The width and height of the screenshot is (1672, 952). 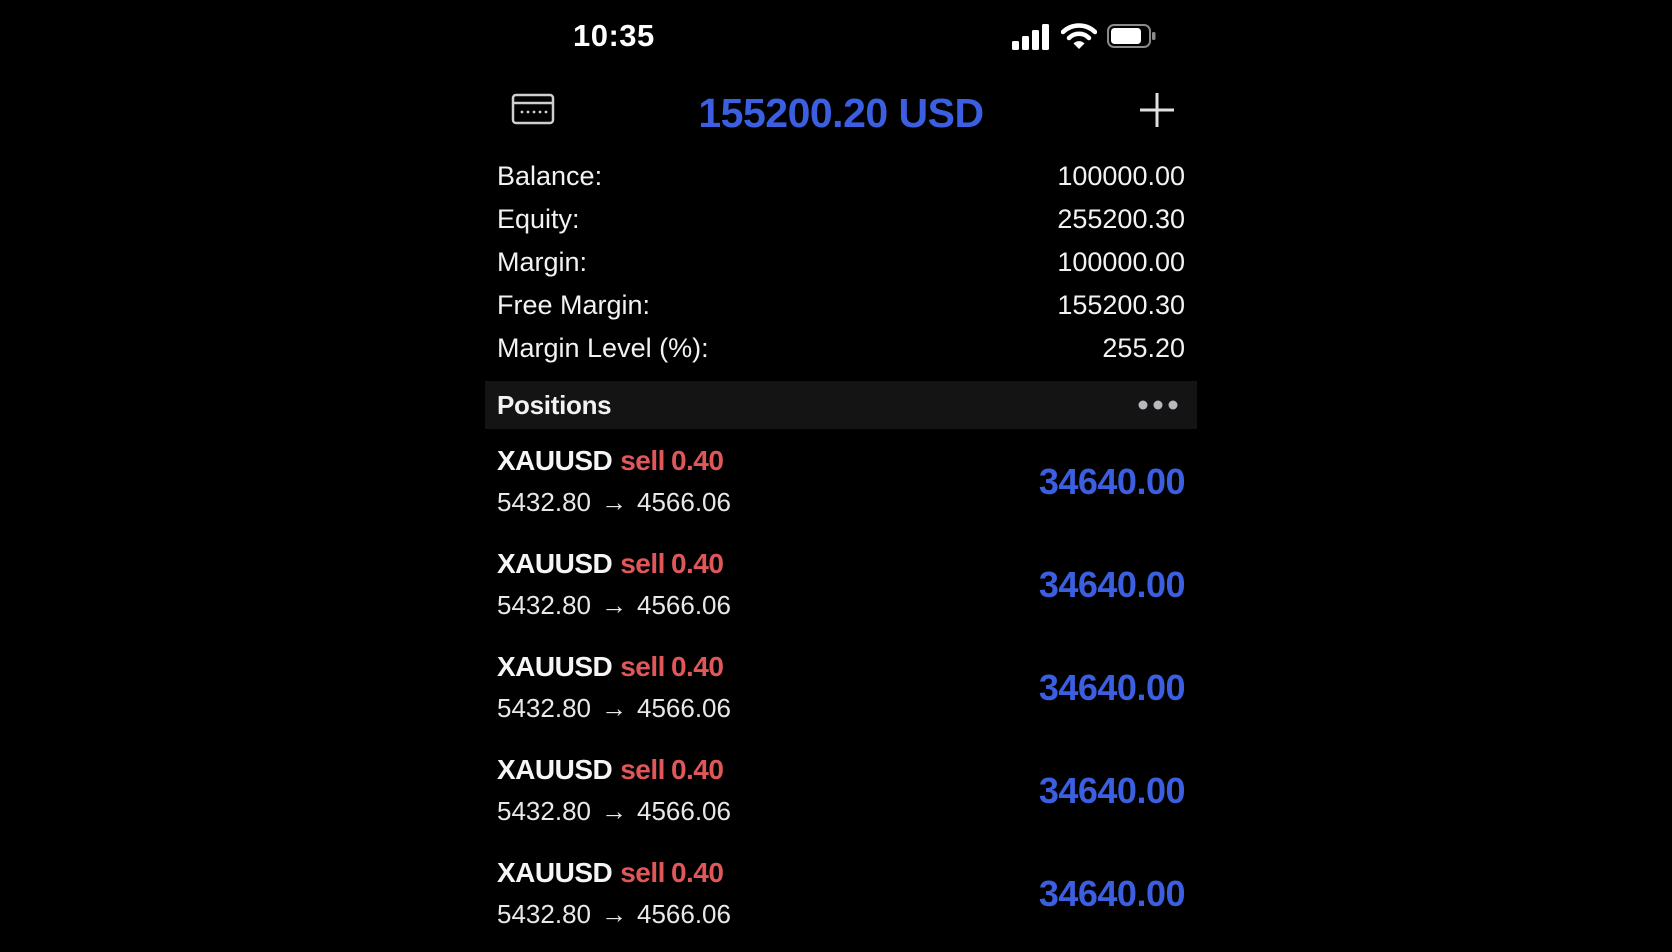 What do you see at coordinates (1158, 405) in the screenshot?
I see `more-icon` at bounding box center [1158, 405].